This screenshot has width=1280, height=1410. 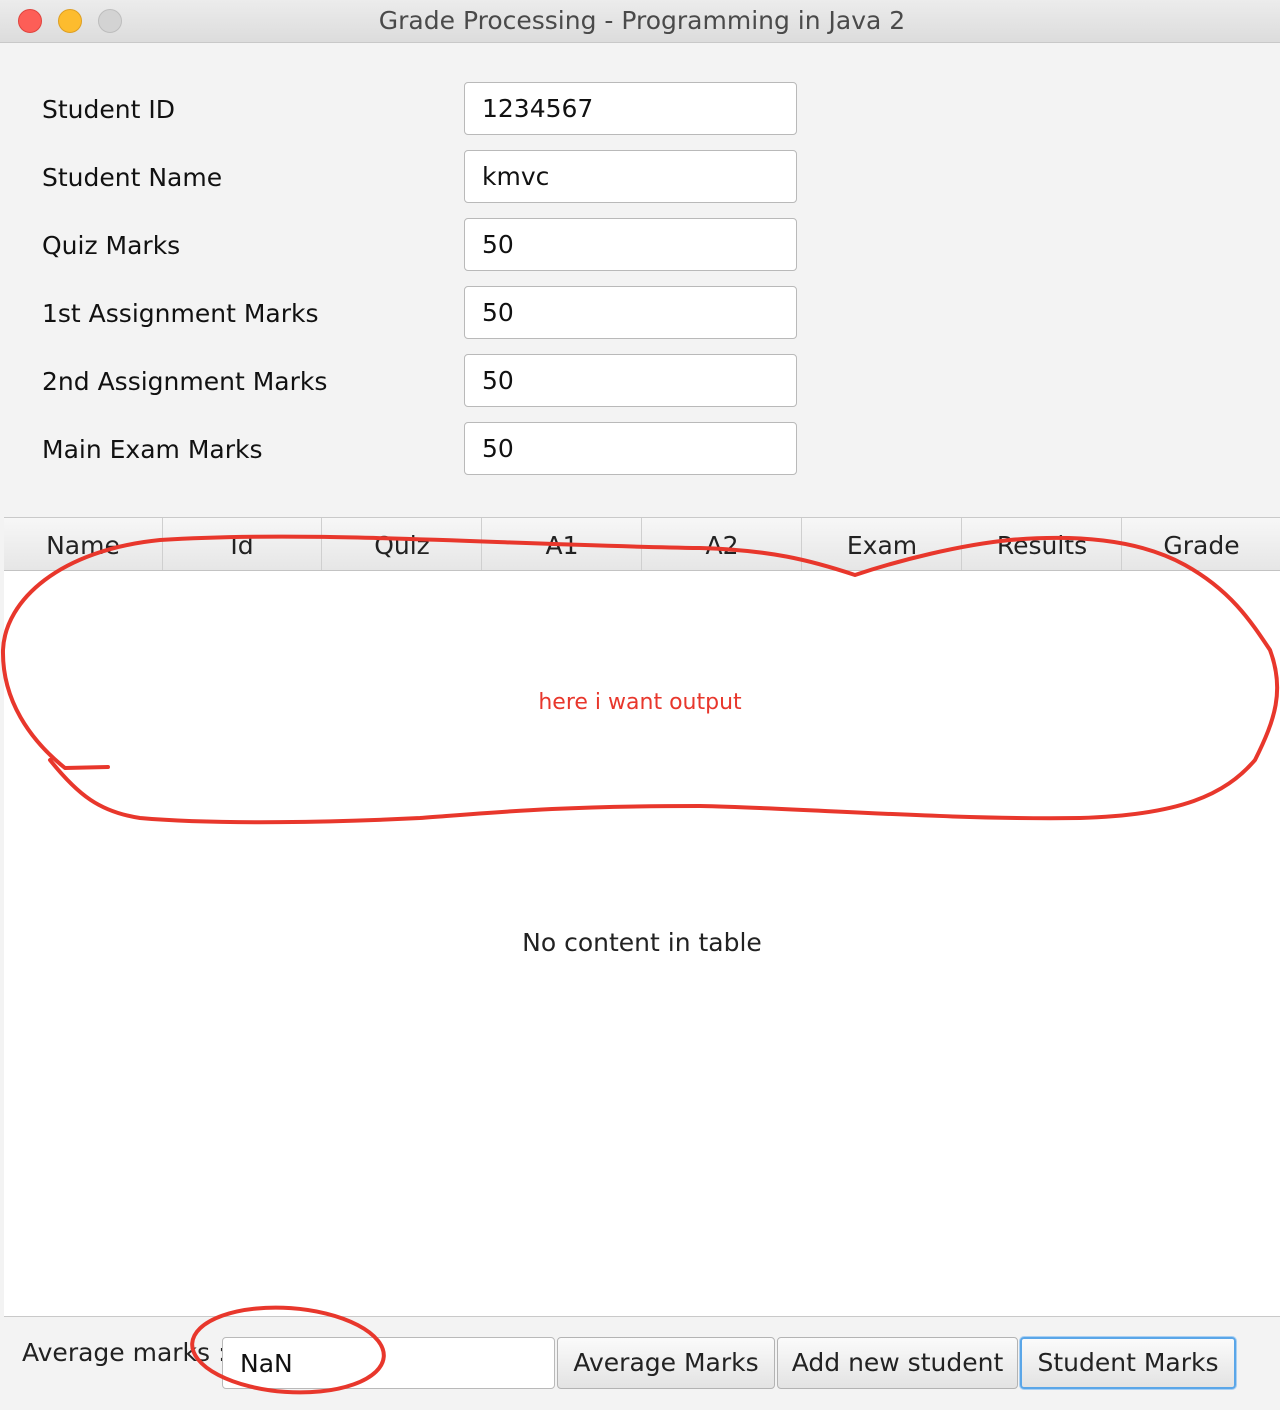 I want to click on student-name-field, so click(x=630, y=176).